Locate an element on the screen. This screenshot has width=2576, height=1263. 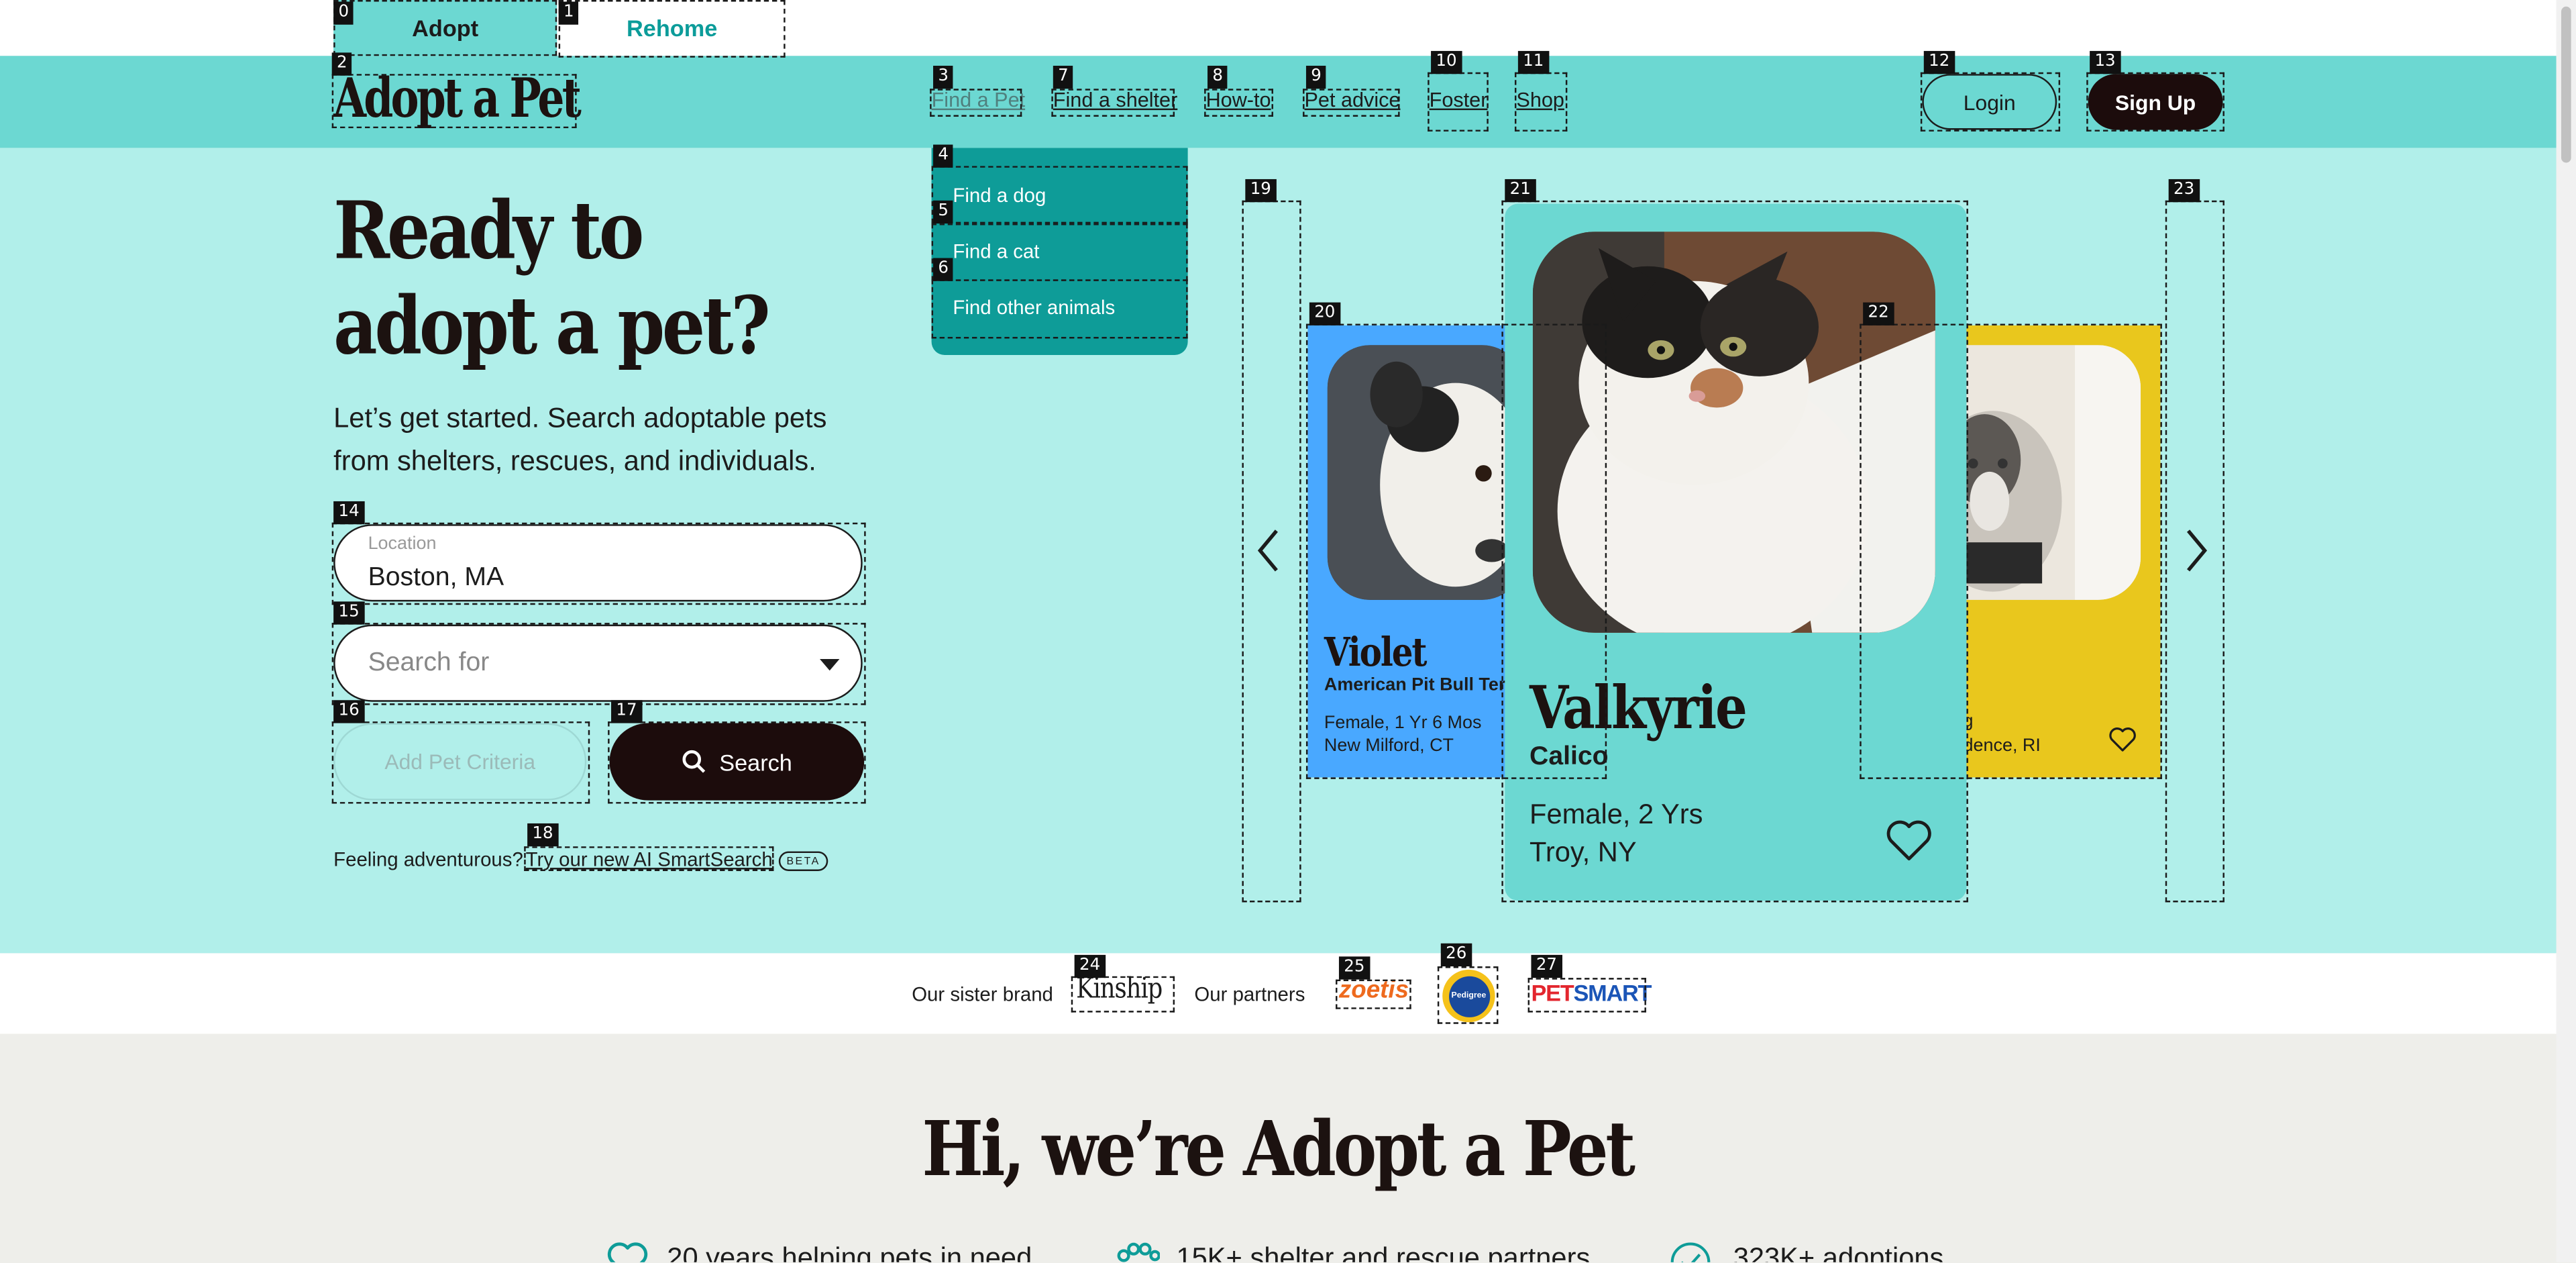
annotation-label: 19 is located at coordinates (1261, 191).